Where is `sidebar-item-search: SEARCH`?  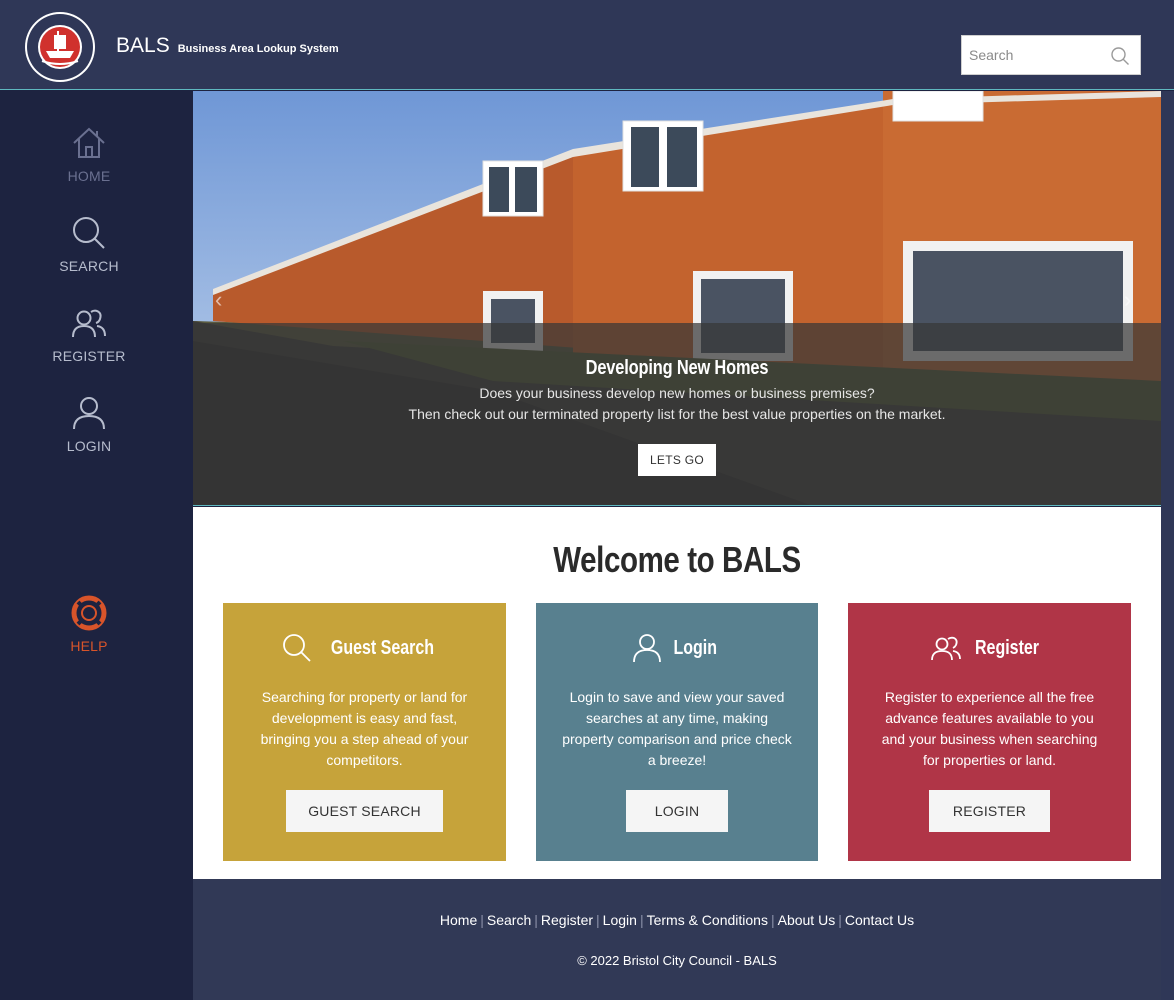 sidebar-item-search: SEARCH is located at coordinates (89, 244).